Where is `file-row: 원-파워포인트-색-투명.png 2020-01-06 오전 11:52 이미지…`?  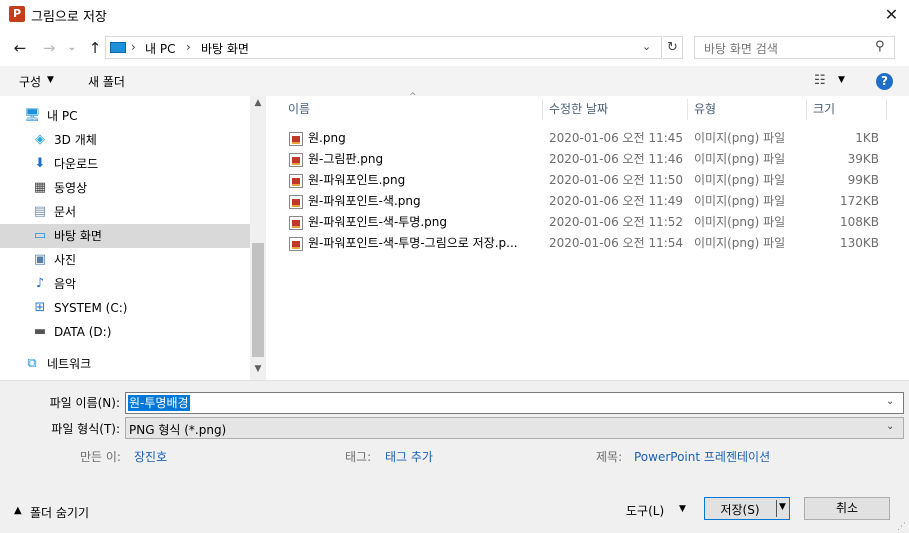 file-row: 원-파워포인트-색-투명.png 2020-01-06 오전 11:52 이미지… is located at coordinates (586, 222).